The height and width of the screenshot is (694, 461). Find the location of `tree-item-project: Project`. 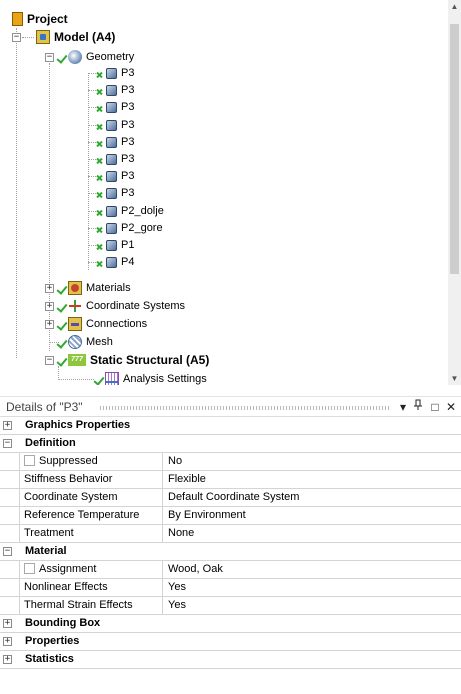

tree-item-project: Project is located at coordinates (40, 19).